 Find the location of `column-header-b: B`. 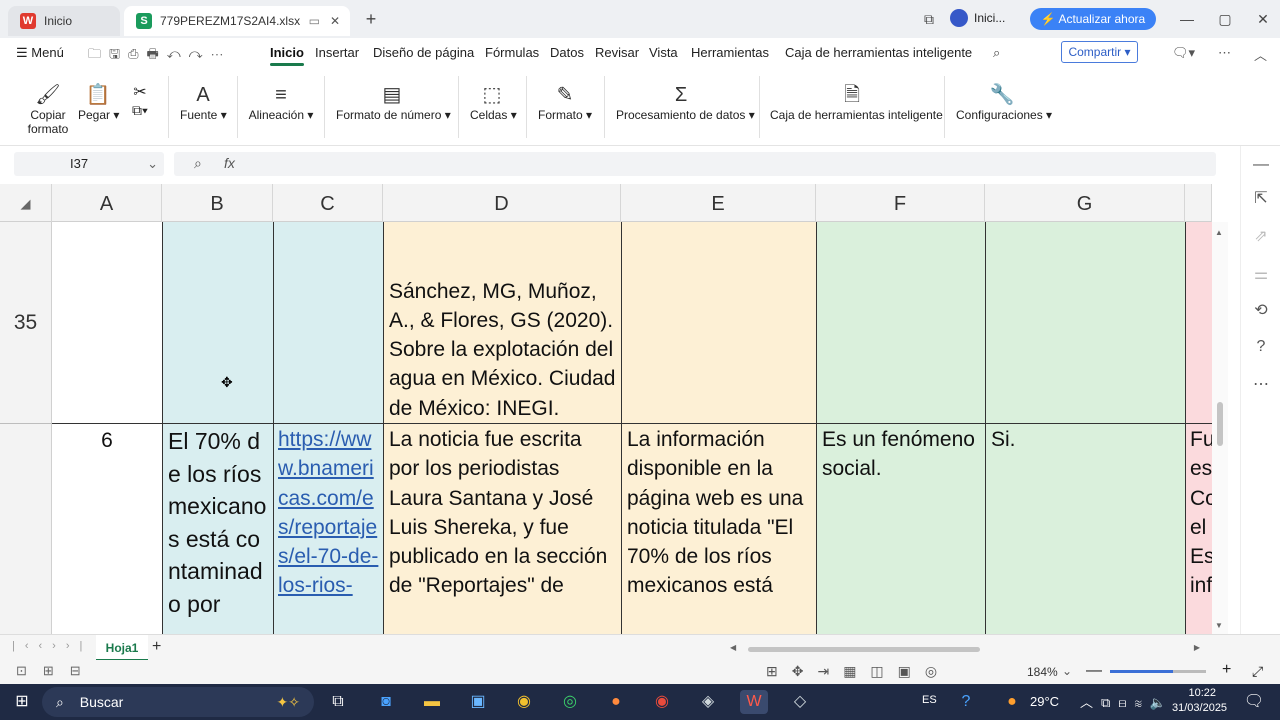

column-header-b: B is located at coordinates (217, 203).